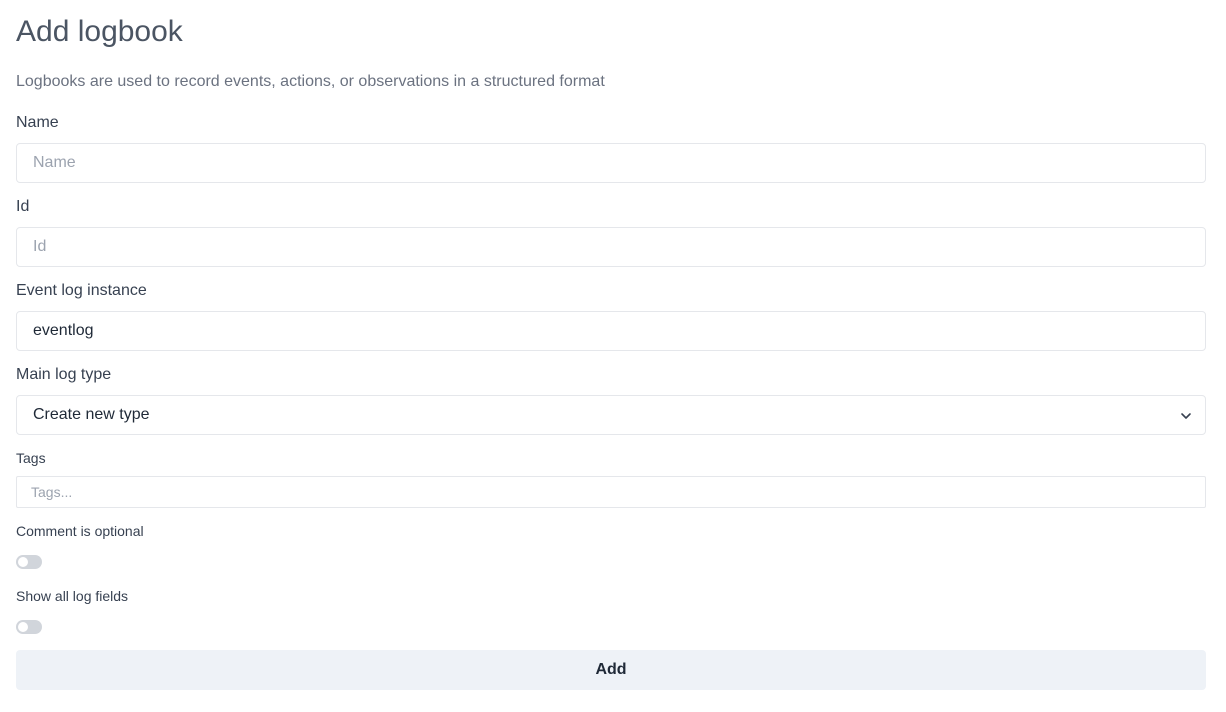  What do you see at coordinates (611, 670) in the screenshot?
I see `add-button: Add` at bounding box center [611, 670].